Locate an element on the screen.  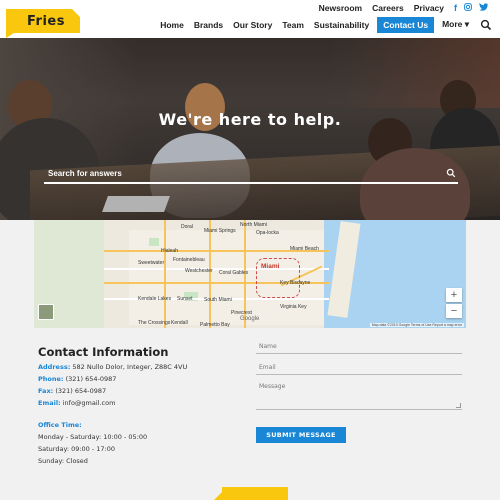
map-place-label: Fontainebleau is located at coordinates (189, 260).